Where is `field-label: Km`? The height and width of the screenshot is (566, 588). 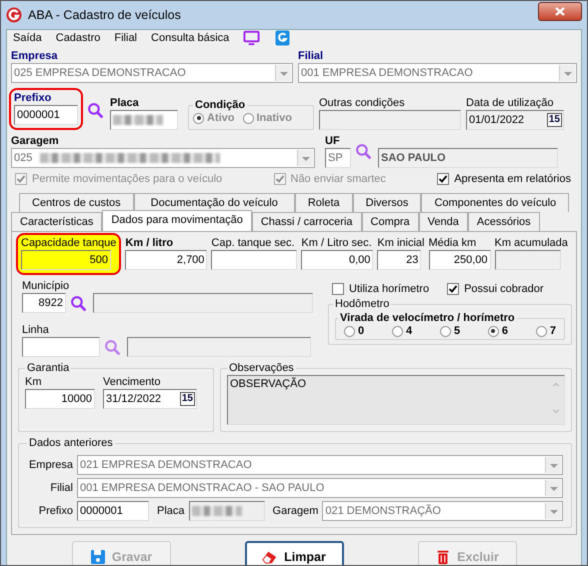
field-label: Km is located at coordinates (33, 382).